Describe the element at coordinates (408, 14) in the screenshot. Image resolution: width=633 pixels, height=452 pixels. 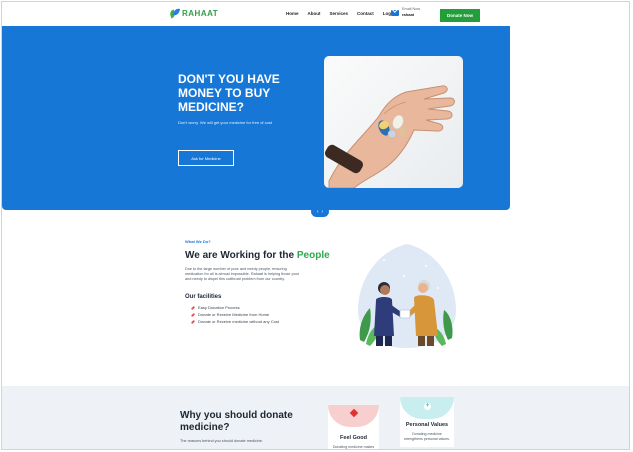
I see `email-value: rahaat` at that location.